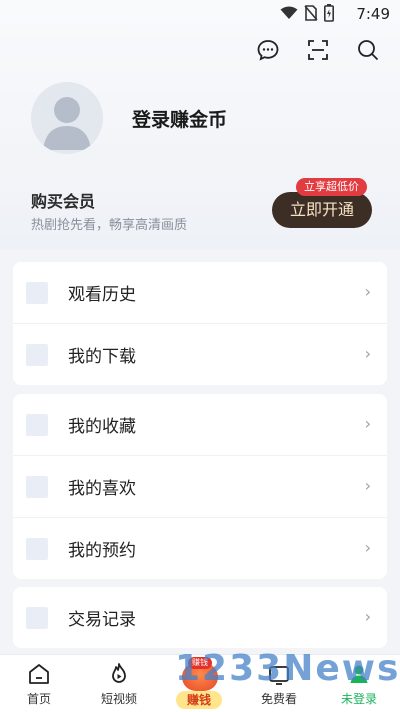 The height and width of the screenshot is (712, 400). Describe the element at coordinates (359, 674) in the screenshot. I see `user-icon` at that location.